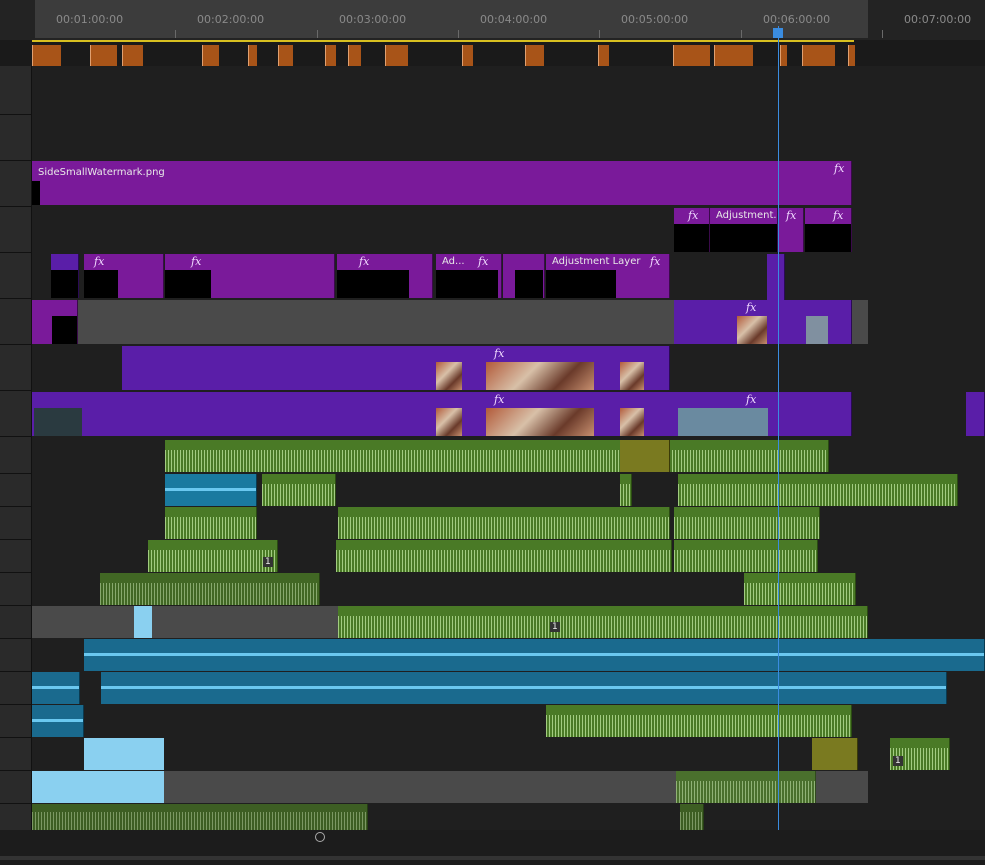 This screenshot has width=985, height=865. Describe the element at coordinates (443, 41) in the screenshot. I see `render-bar` at that location.